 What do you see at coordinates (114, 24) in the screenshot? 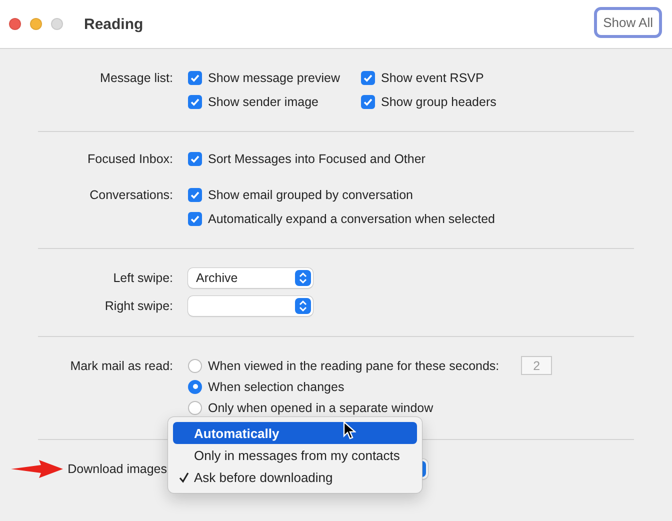
I see `window-title: Reading` at bounding box center [114, 24].